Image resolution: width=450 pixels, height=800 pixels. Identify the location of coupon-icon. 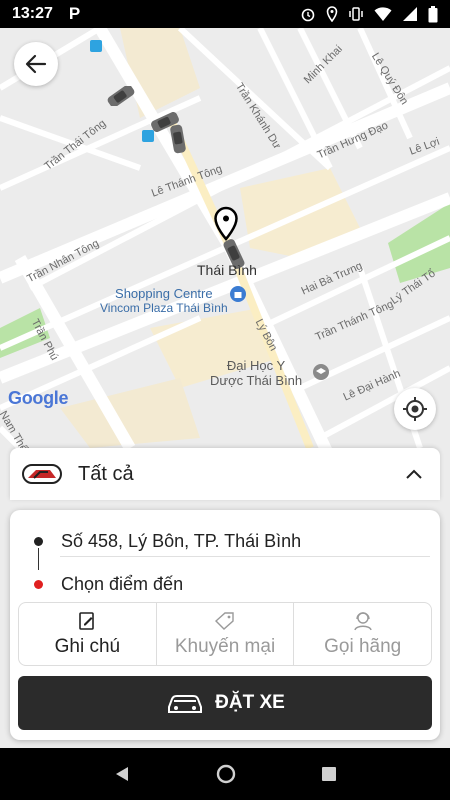
(225, 621).